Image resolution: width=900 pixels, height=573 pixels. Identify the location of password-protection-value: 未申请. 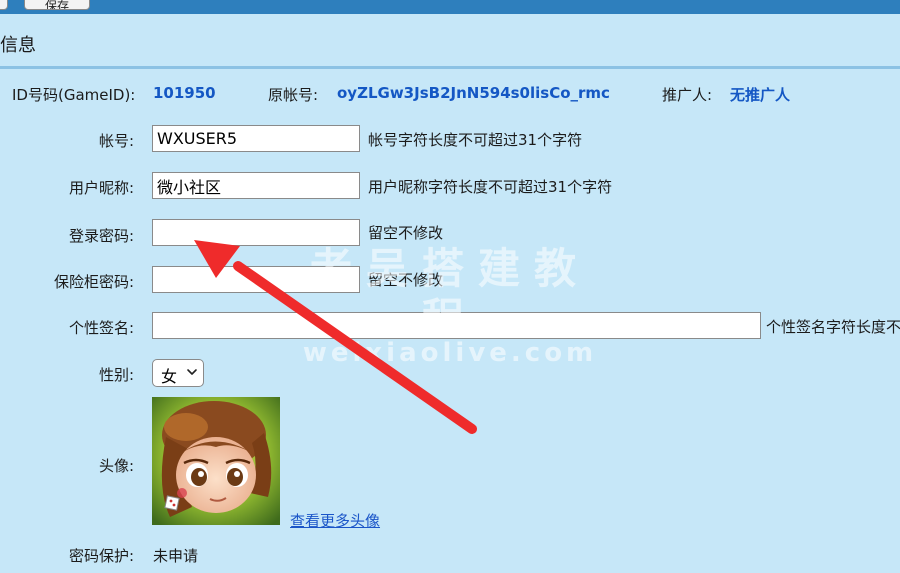
(176, 556).